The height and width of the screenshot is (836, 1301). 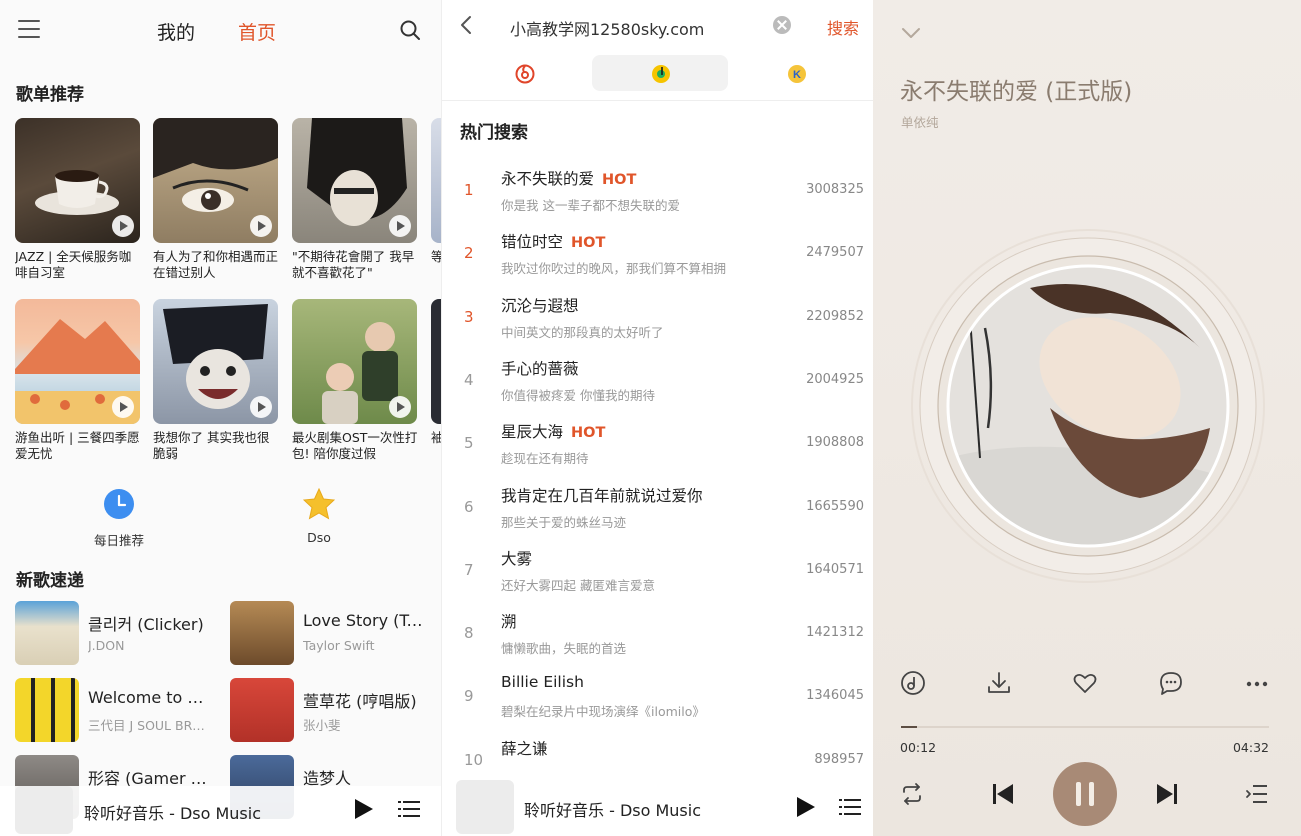 What do you see at coordinates (657, 634) in the screenshot?
I see `hot-search-row: 8 溯慵懒歌曲，失眠的首选 1421312` at bounding box center [657, 634].